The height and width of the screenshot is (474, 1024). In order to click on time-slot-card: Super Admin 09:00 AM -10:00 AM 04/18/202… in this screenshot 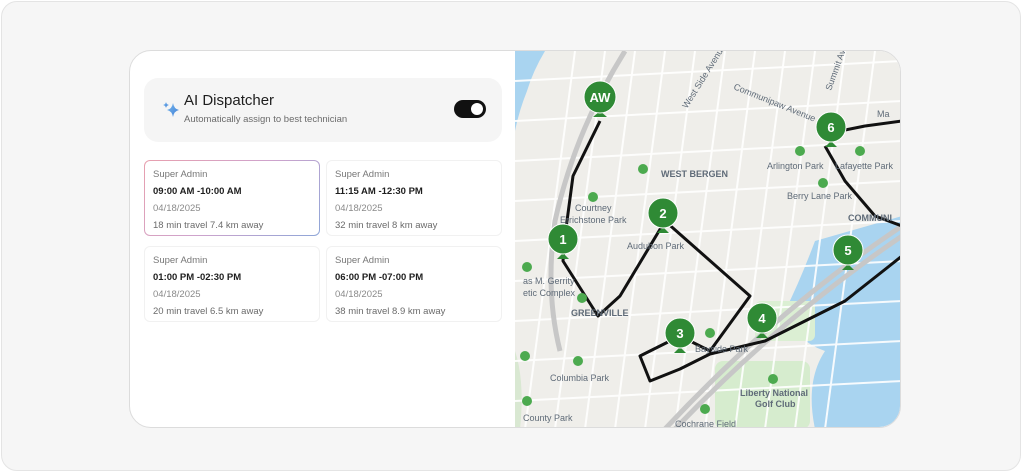, I will do `click(232, 198)`.